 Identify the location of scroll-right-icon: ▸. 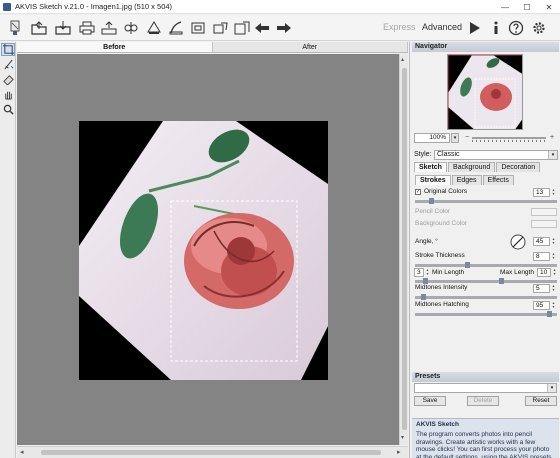
(399, 452).